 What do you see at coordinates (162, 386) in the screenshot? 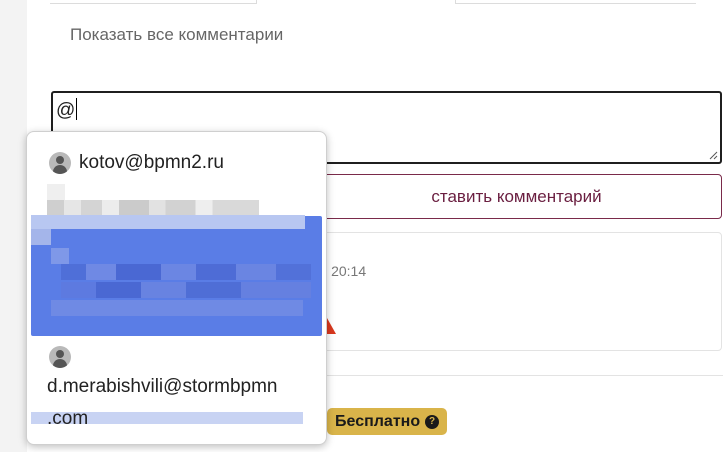
I see `mention-item-label: d.merabishvili@stormbpmn` at bounding box center [162, 386].